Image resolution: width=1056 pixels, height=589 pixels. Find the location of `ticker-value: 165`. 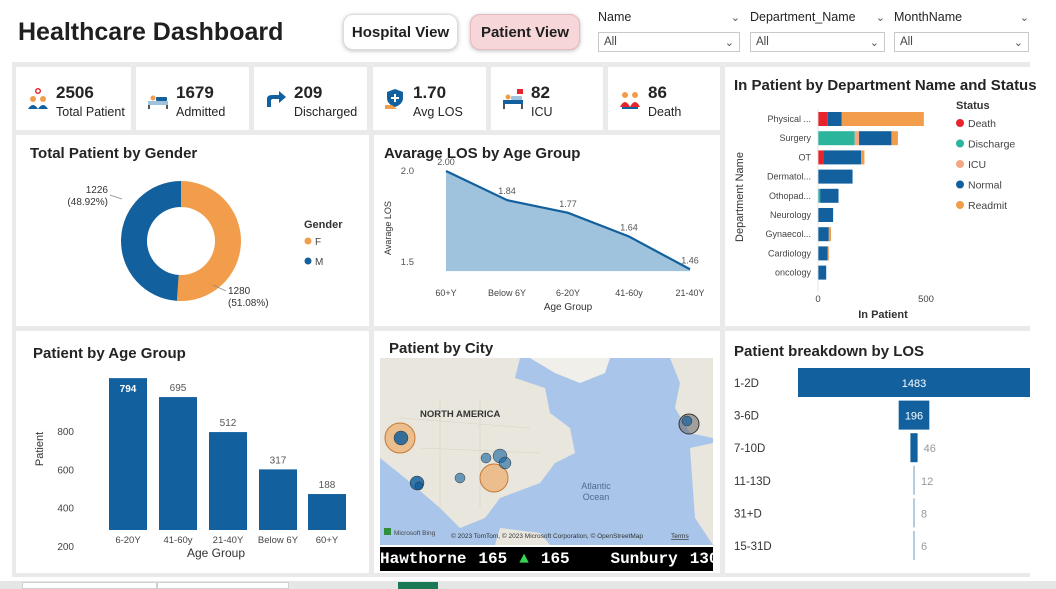

ticker-value: 165 is located at coordinates (555, 559).